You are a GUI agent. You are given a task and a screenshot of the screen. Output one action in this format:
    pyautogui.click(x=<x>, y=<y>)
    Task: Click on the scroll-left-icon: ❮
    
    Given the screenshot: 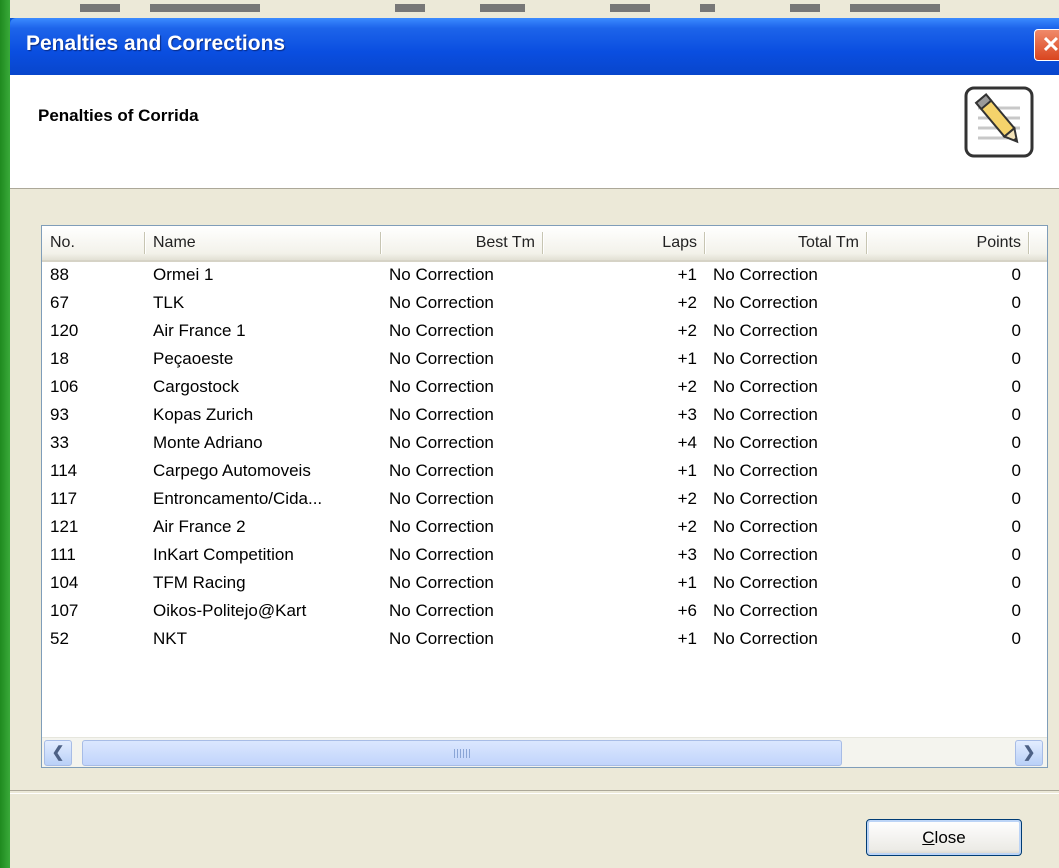 What is the action you would take?
    pyautogui.click(x=58, y=753)
    